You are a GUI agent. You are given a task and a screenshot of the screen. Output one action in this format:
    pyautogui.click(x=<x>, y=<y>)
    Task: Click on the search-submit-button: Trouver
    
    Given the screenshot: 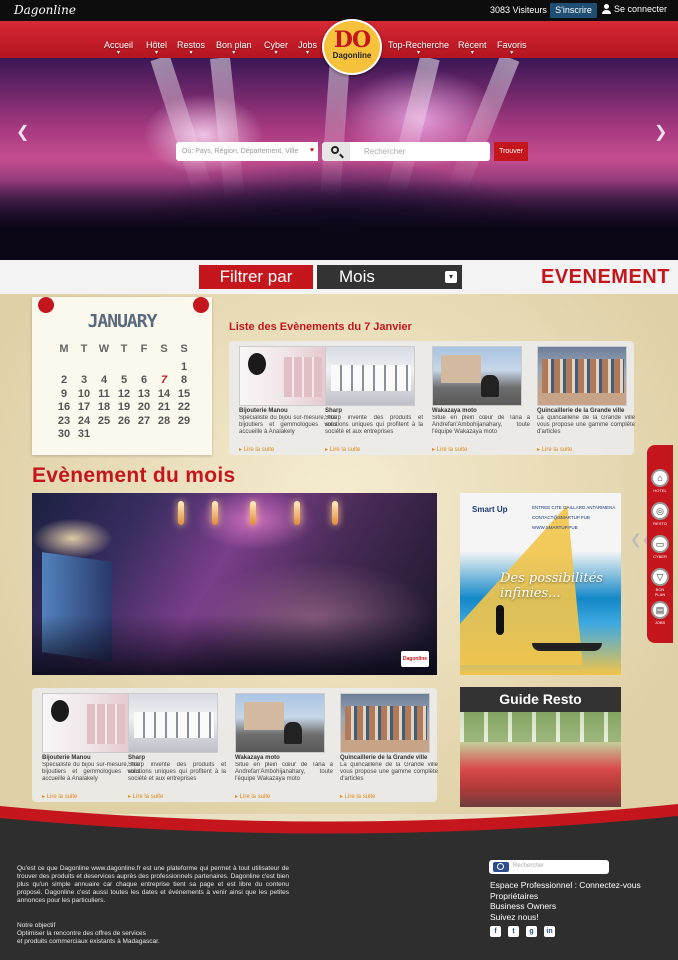 What is the action you would take?
    pyautogui.click(x=511, y=151)
    